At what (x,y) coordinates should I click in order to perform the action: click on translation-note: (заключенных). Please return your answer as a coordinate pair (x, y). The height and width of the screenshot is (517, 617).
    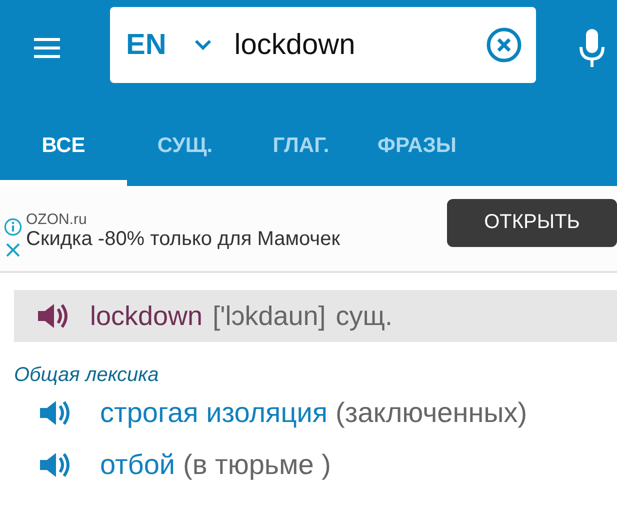
    Looking at the image, I should click on (432, 413).